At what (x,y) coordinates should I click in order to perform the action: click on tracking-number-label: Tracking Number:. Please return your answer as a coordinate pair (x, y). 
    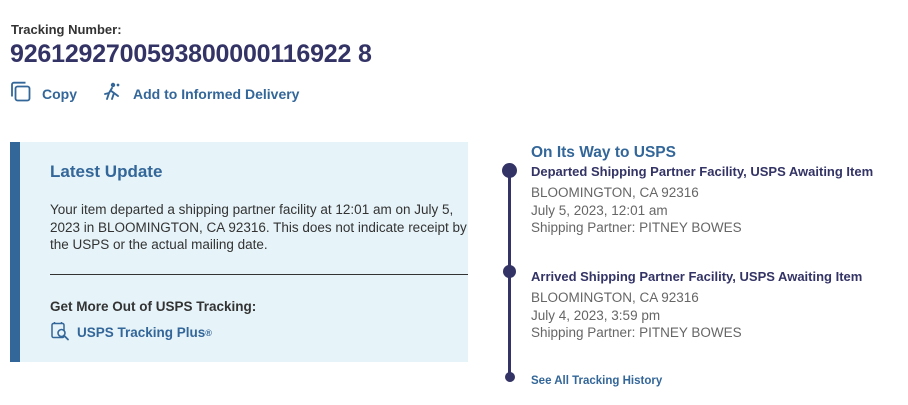
    Looking at the image, I should click on (66, 29).